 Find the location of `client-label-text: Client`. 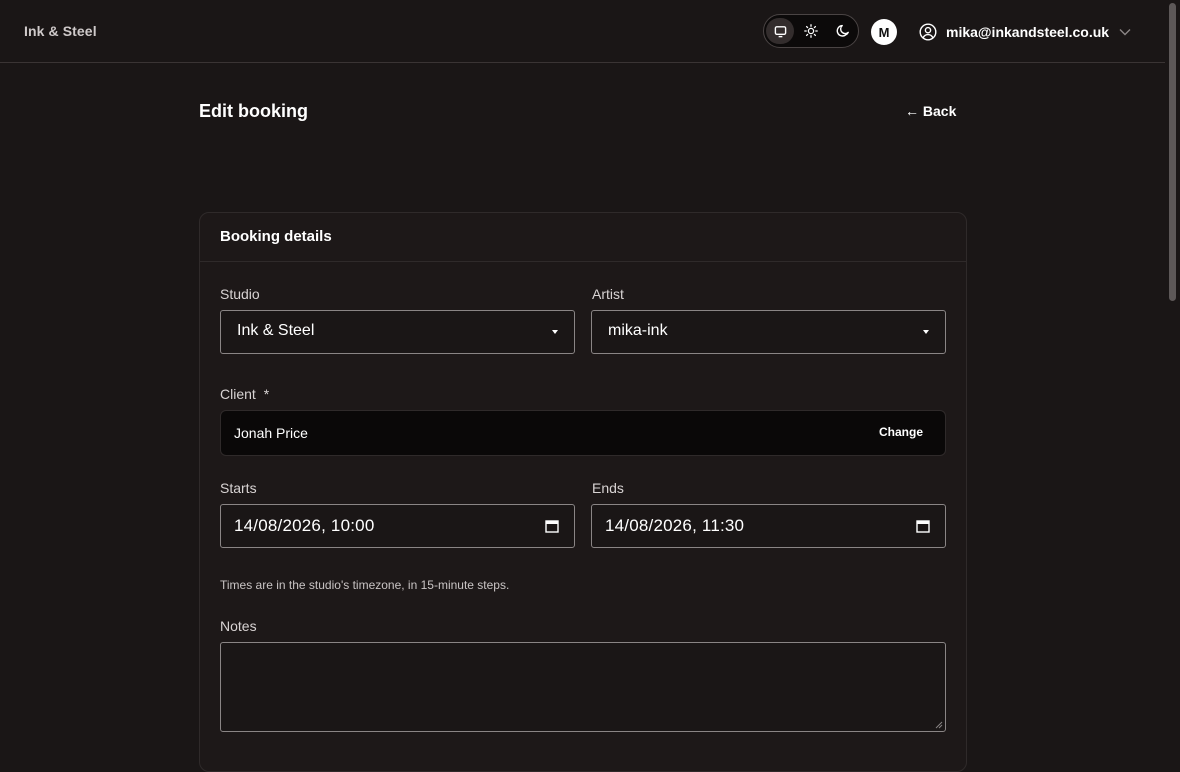

client-label-text: Client is located at coordinates (238, 394).